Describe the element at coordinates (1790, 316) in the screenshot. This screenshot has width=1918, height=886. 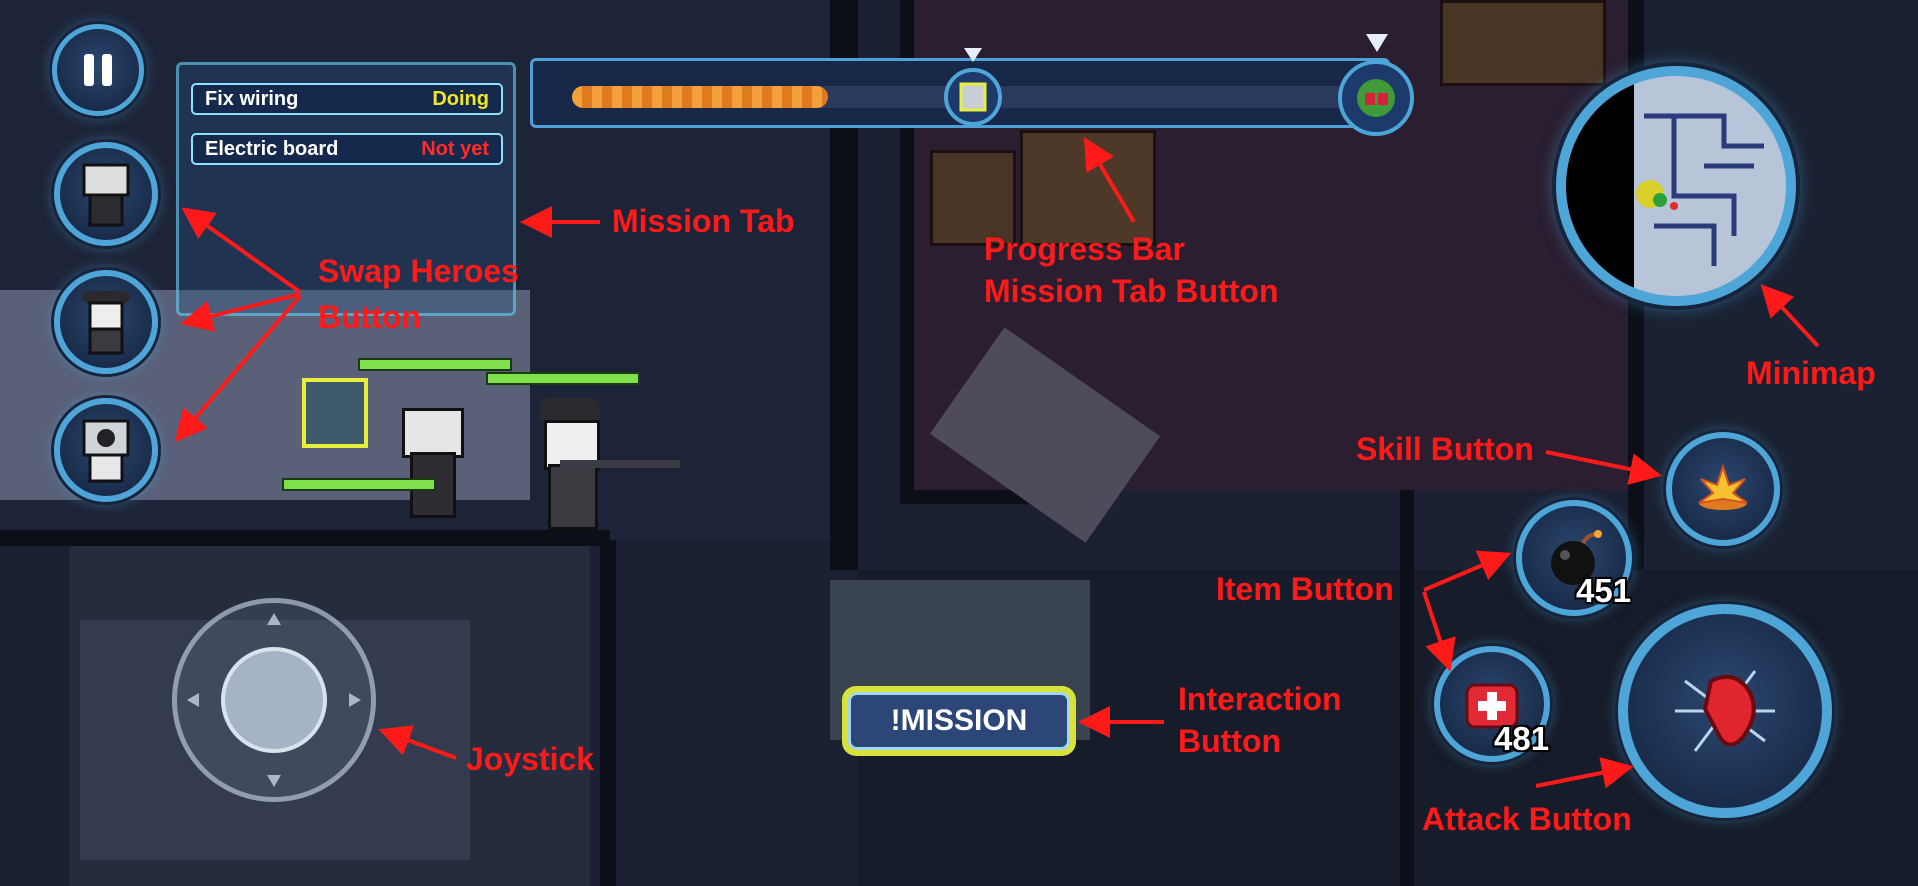
I see `arrow-minimap` at that location.